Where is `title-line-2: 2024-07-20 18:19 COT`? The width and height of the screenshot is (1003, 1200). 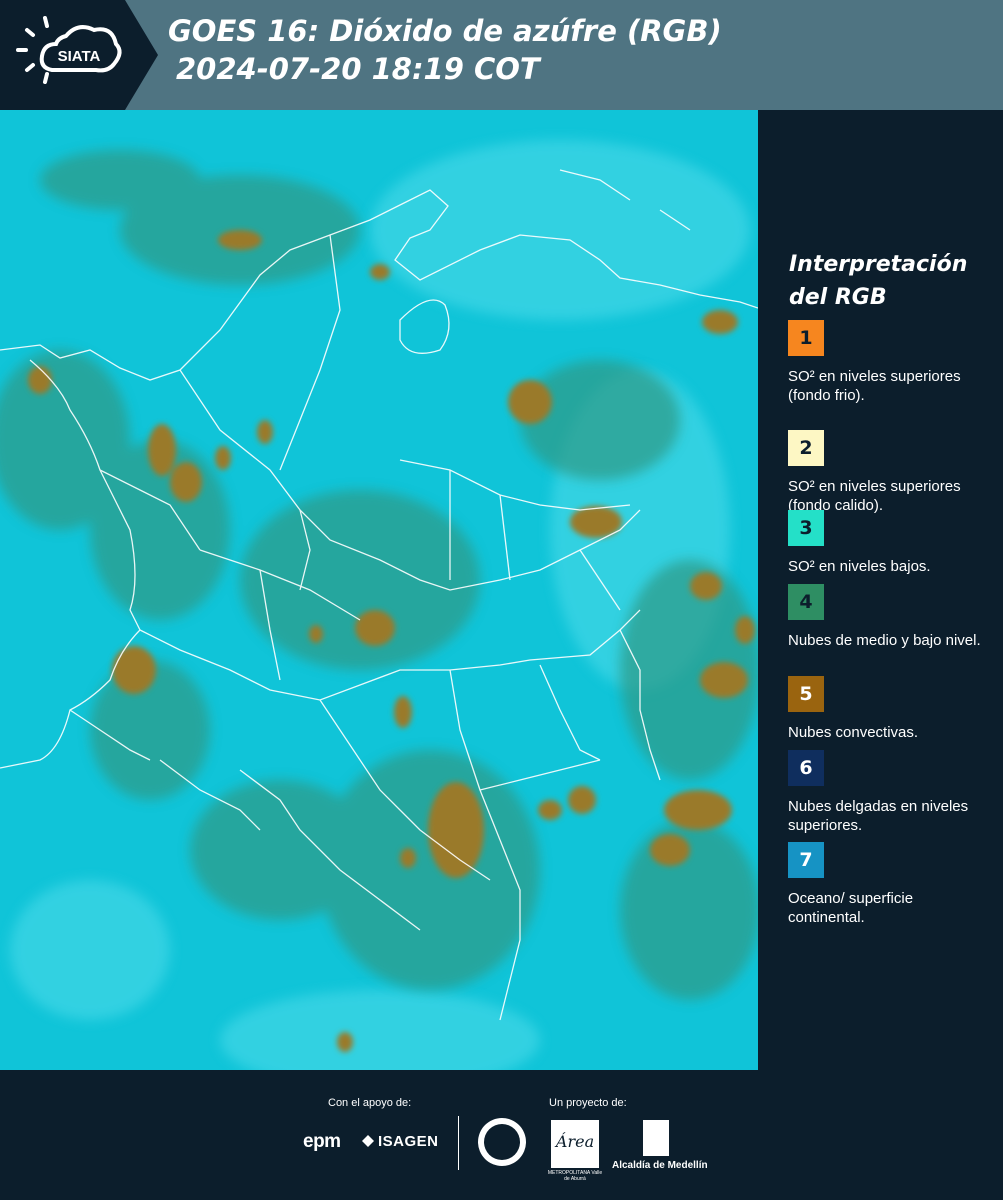
title-line-2: 2024-07-20 18:19 COT is located at coordinates (358, 69).